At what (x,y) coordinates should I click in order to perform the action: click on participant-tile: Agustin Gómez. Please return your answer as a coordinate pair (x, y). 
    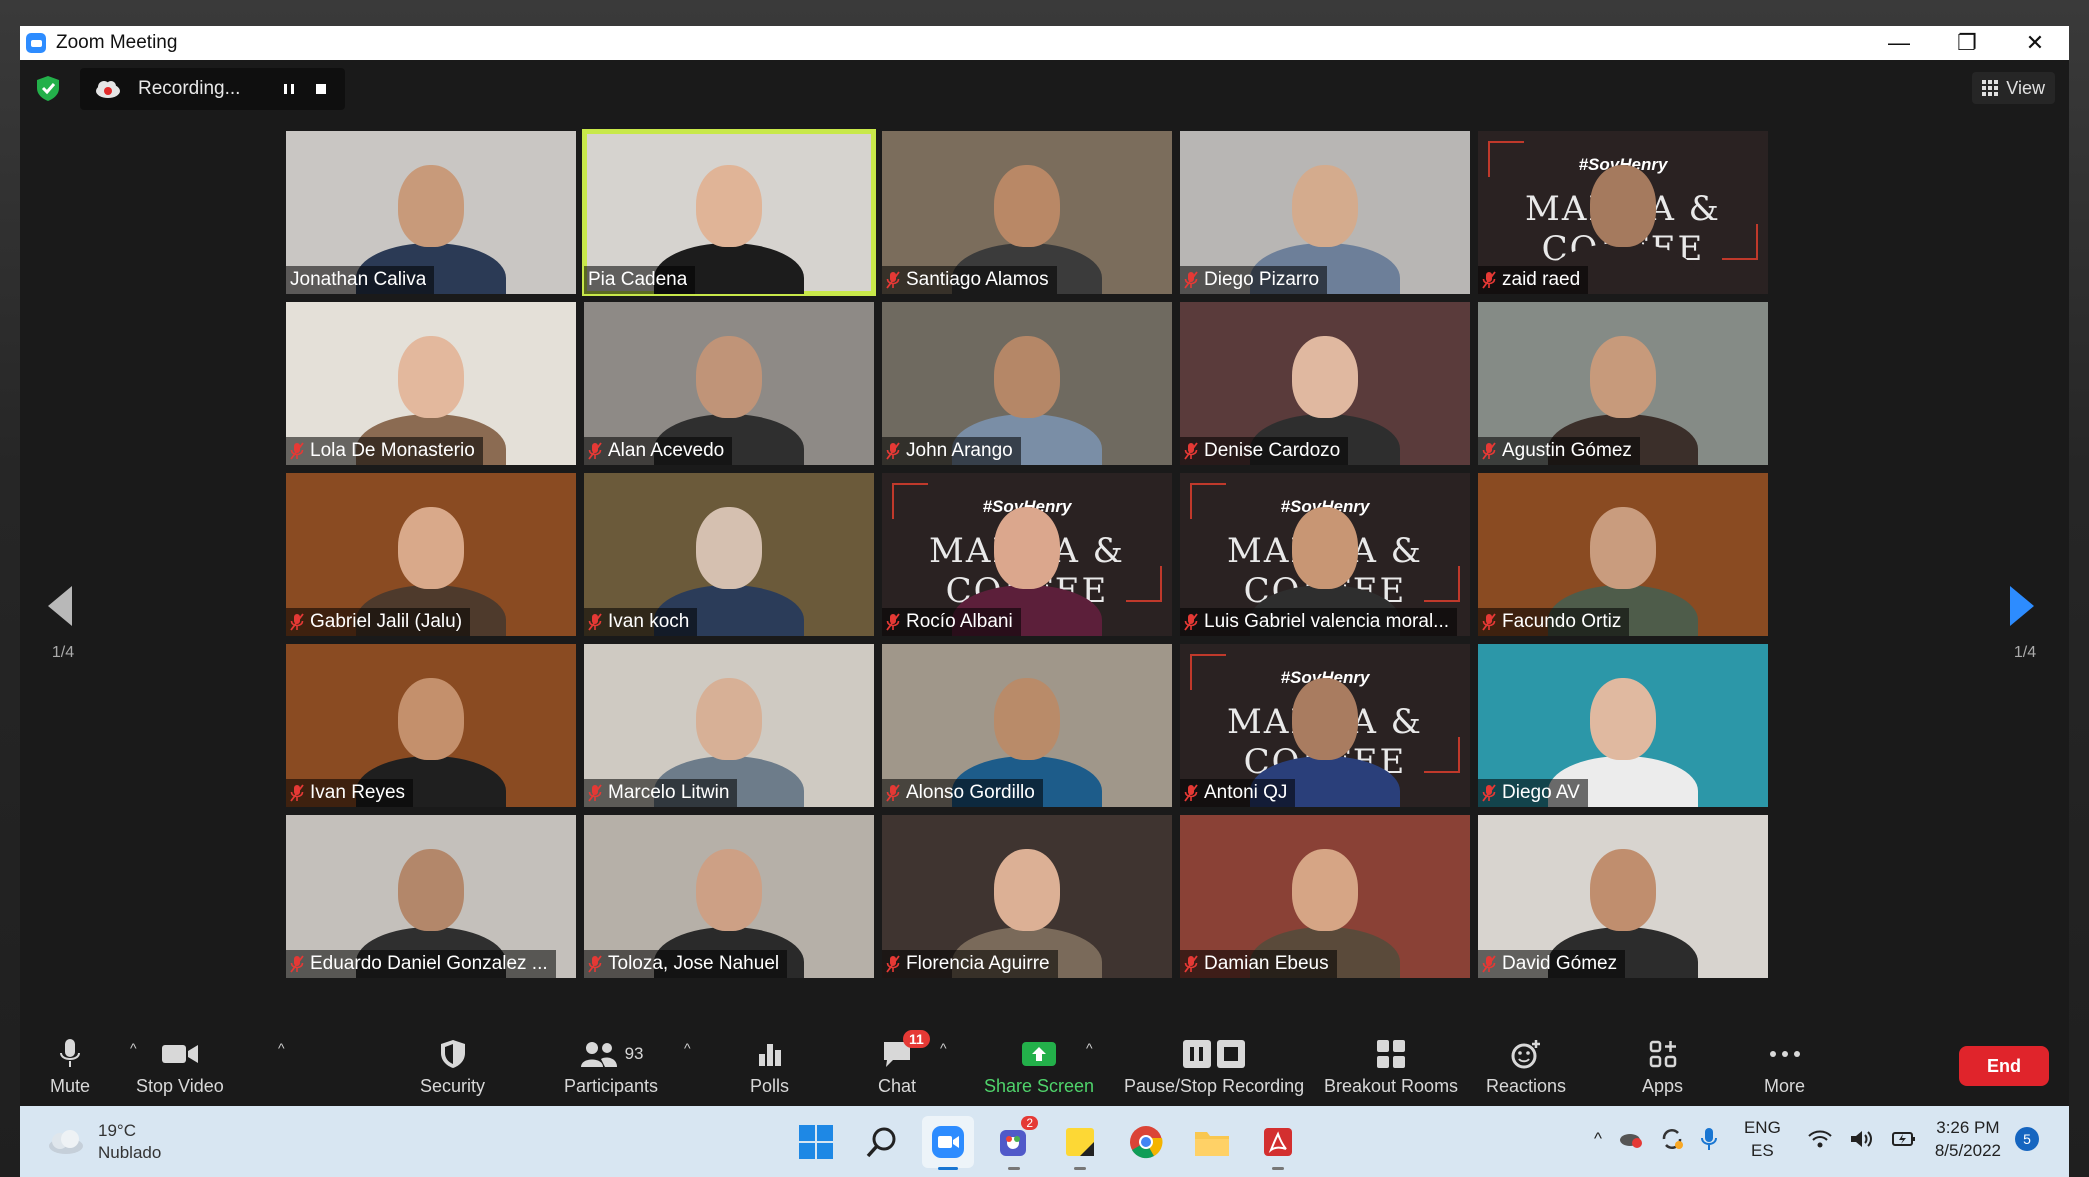
    Looking at the image, I should click on (1623, 383).